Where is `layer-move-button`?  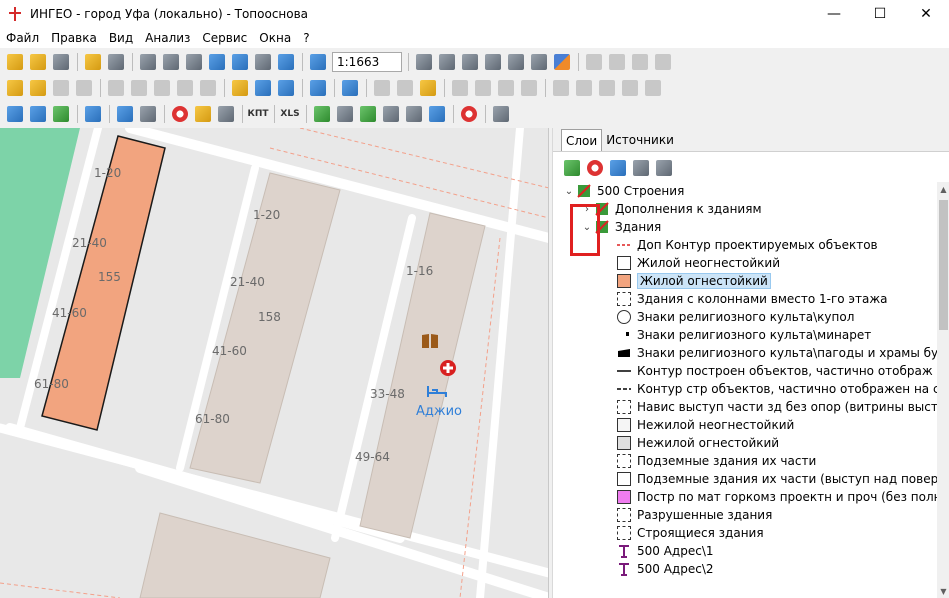
layer-move-button is located at coordinates (595, 168).